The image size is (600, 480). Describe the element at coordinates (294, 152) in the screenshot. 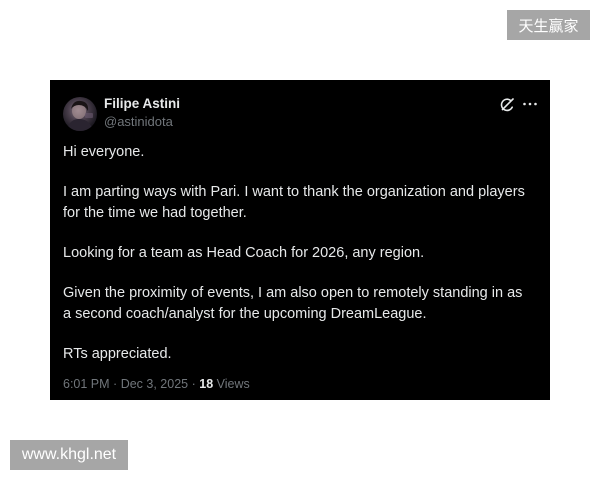

I see `tweet-paragraph: Hi everyone.` at that location.